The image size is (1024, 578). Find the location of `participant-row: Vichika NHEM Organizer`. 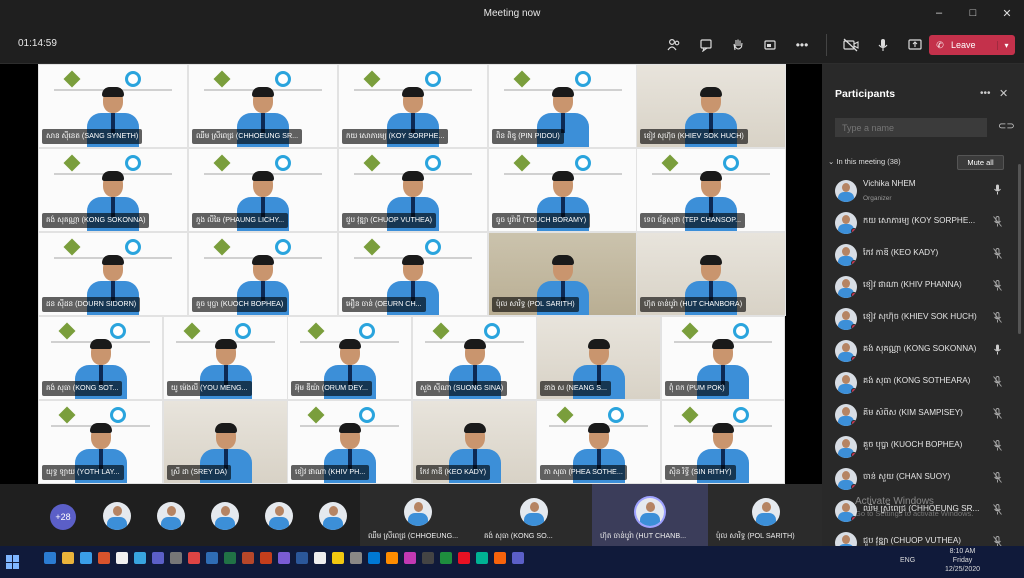

participant-row: Vichika NHEM Organizer is located at coordinates (923, 192).